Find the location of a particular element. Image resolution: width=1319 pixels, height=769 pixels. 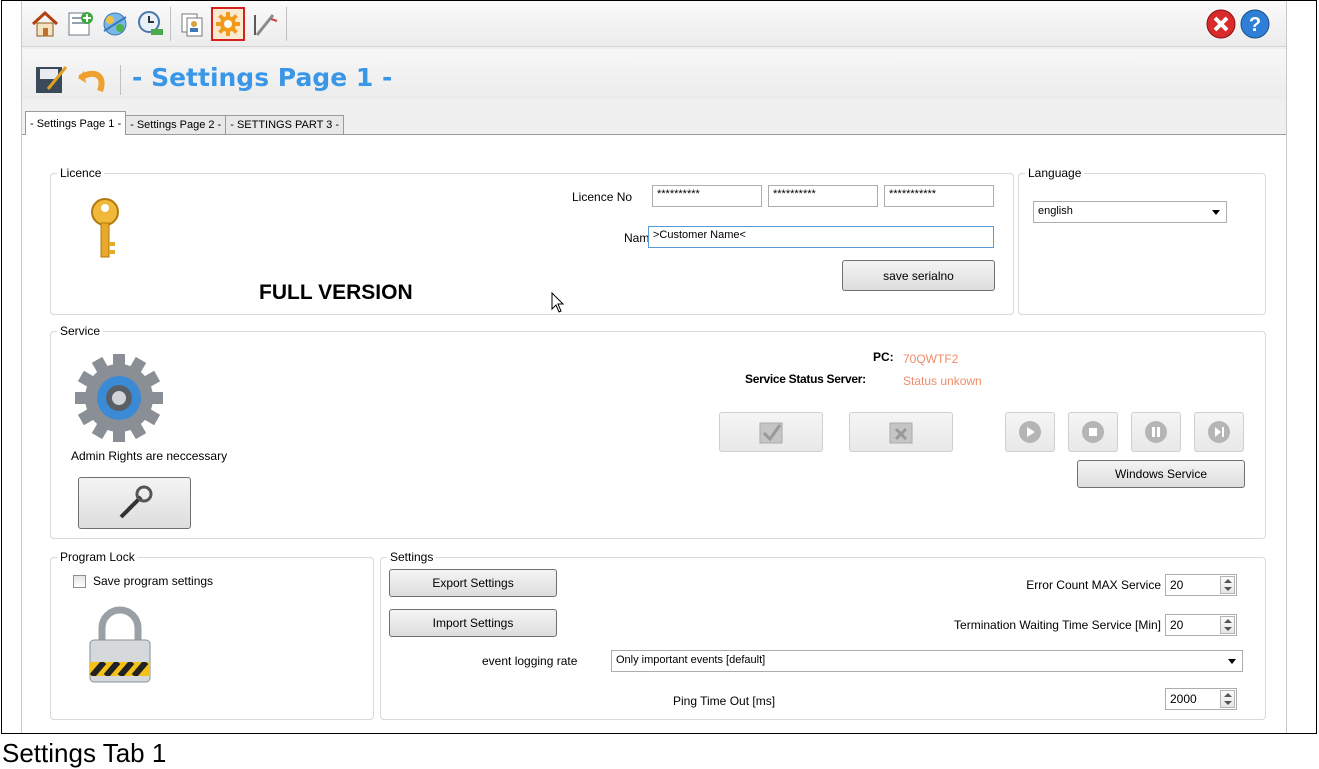

resume-service-button is located at coordinates (1219, 432).